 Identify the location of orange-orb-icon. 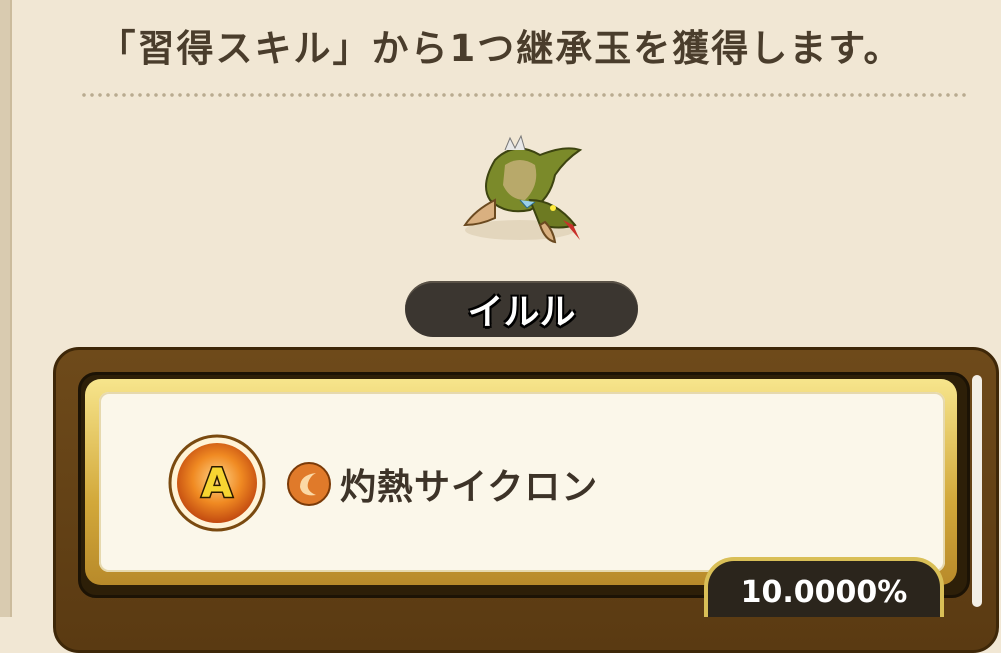
(309, 484).